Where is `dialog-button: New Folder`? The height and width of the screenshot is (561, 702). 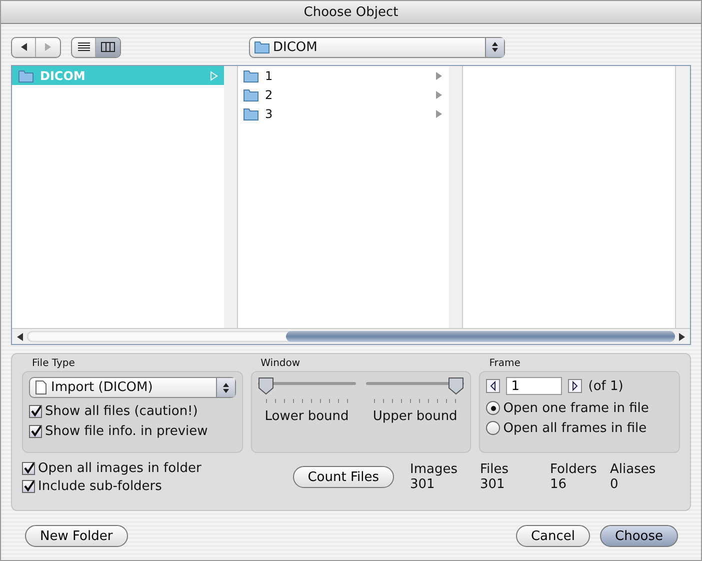 dialog-button: New Folder is located at coordinates (76, 536).